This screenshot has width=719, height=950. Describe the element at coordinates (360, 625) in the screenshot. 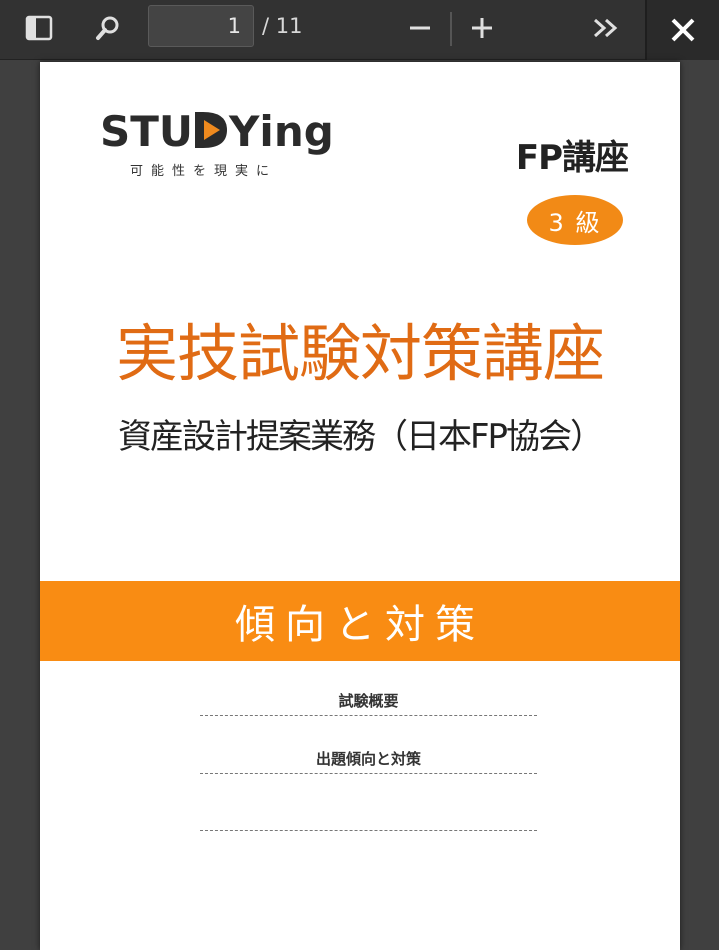

I see `section-banner-text: 傾向と対策` at that location.